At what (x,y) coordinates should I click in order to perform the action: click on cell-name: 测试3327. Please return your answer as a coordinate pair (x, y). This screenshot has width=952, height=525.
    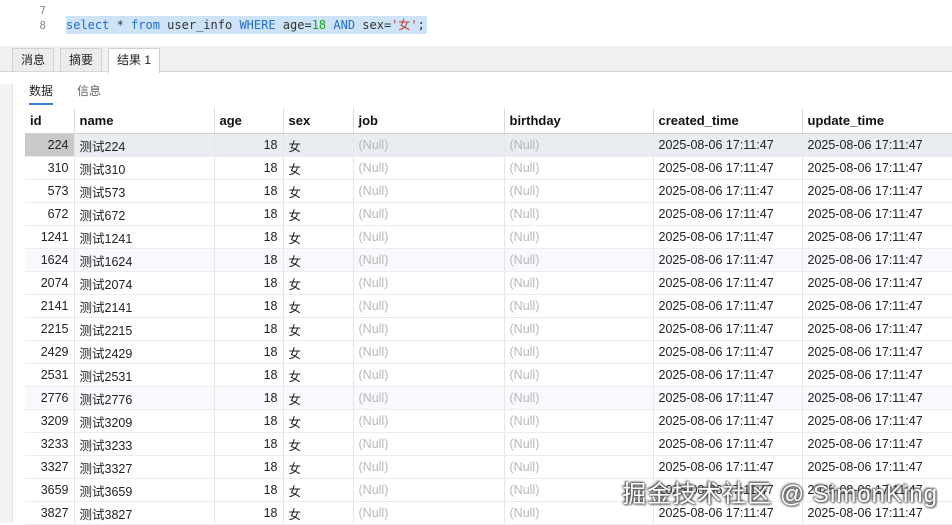
    Looking at the image, I should click on (144, 467).